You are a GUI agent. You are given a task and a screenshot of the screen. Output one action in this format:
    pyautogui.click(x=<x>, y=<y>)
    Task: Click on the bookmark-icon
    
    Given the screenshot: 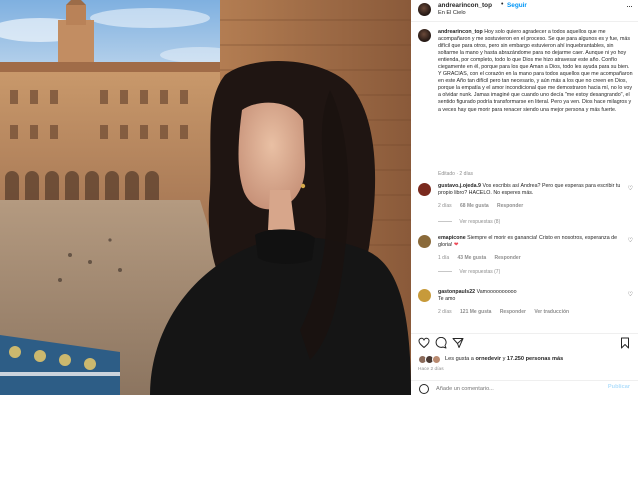 What is the action you would take?
    pyautogui.click(x=625, y=343)
    